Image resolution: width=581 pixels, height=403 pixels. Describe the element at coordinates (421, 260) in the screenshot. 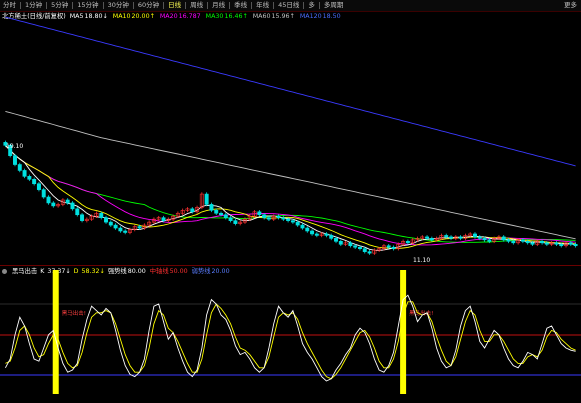

I see `low-price-label: 11.10` at that location.